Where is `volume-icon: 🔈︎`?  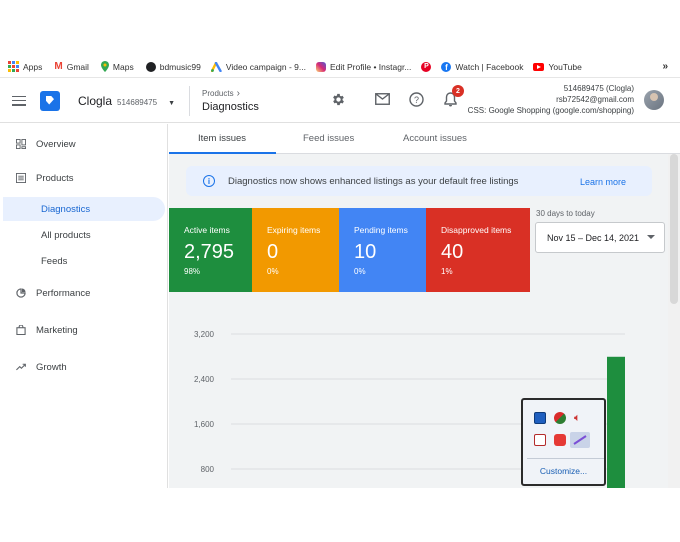
volume-icon: 🔈︎ is located at coordinates (584, 418).